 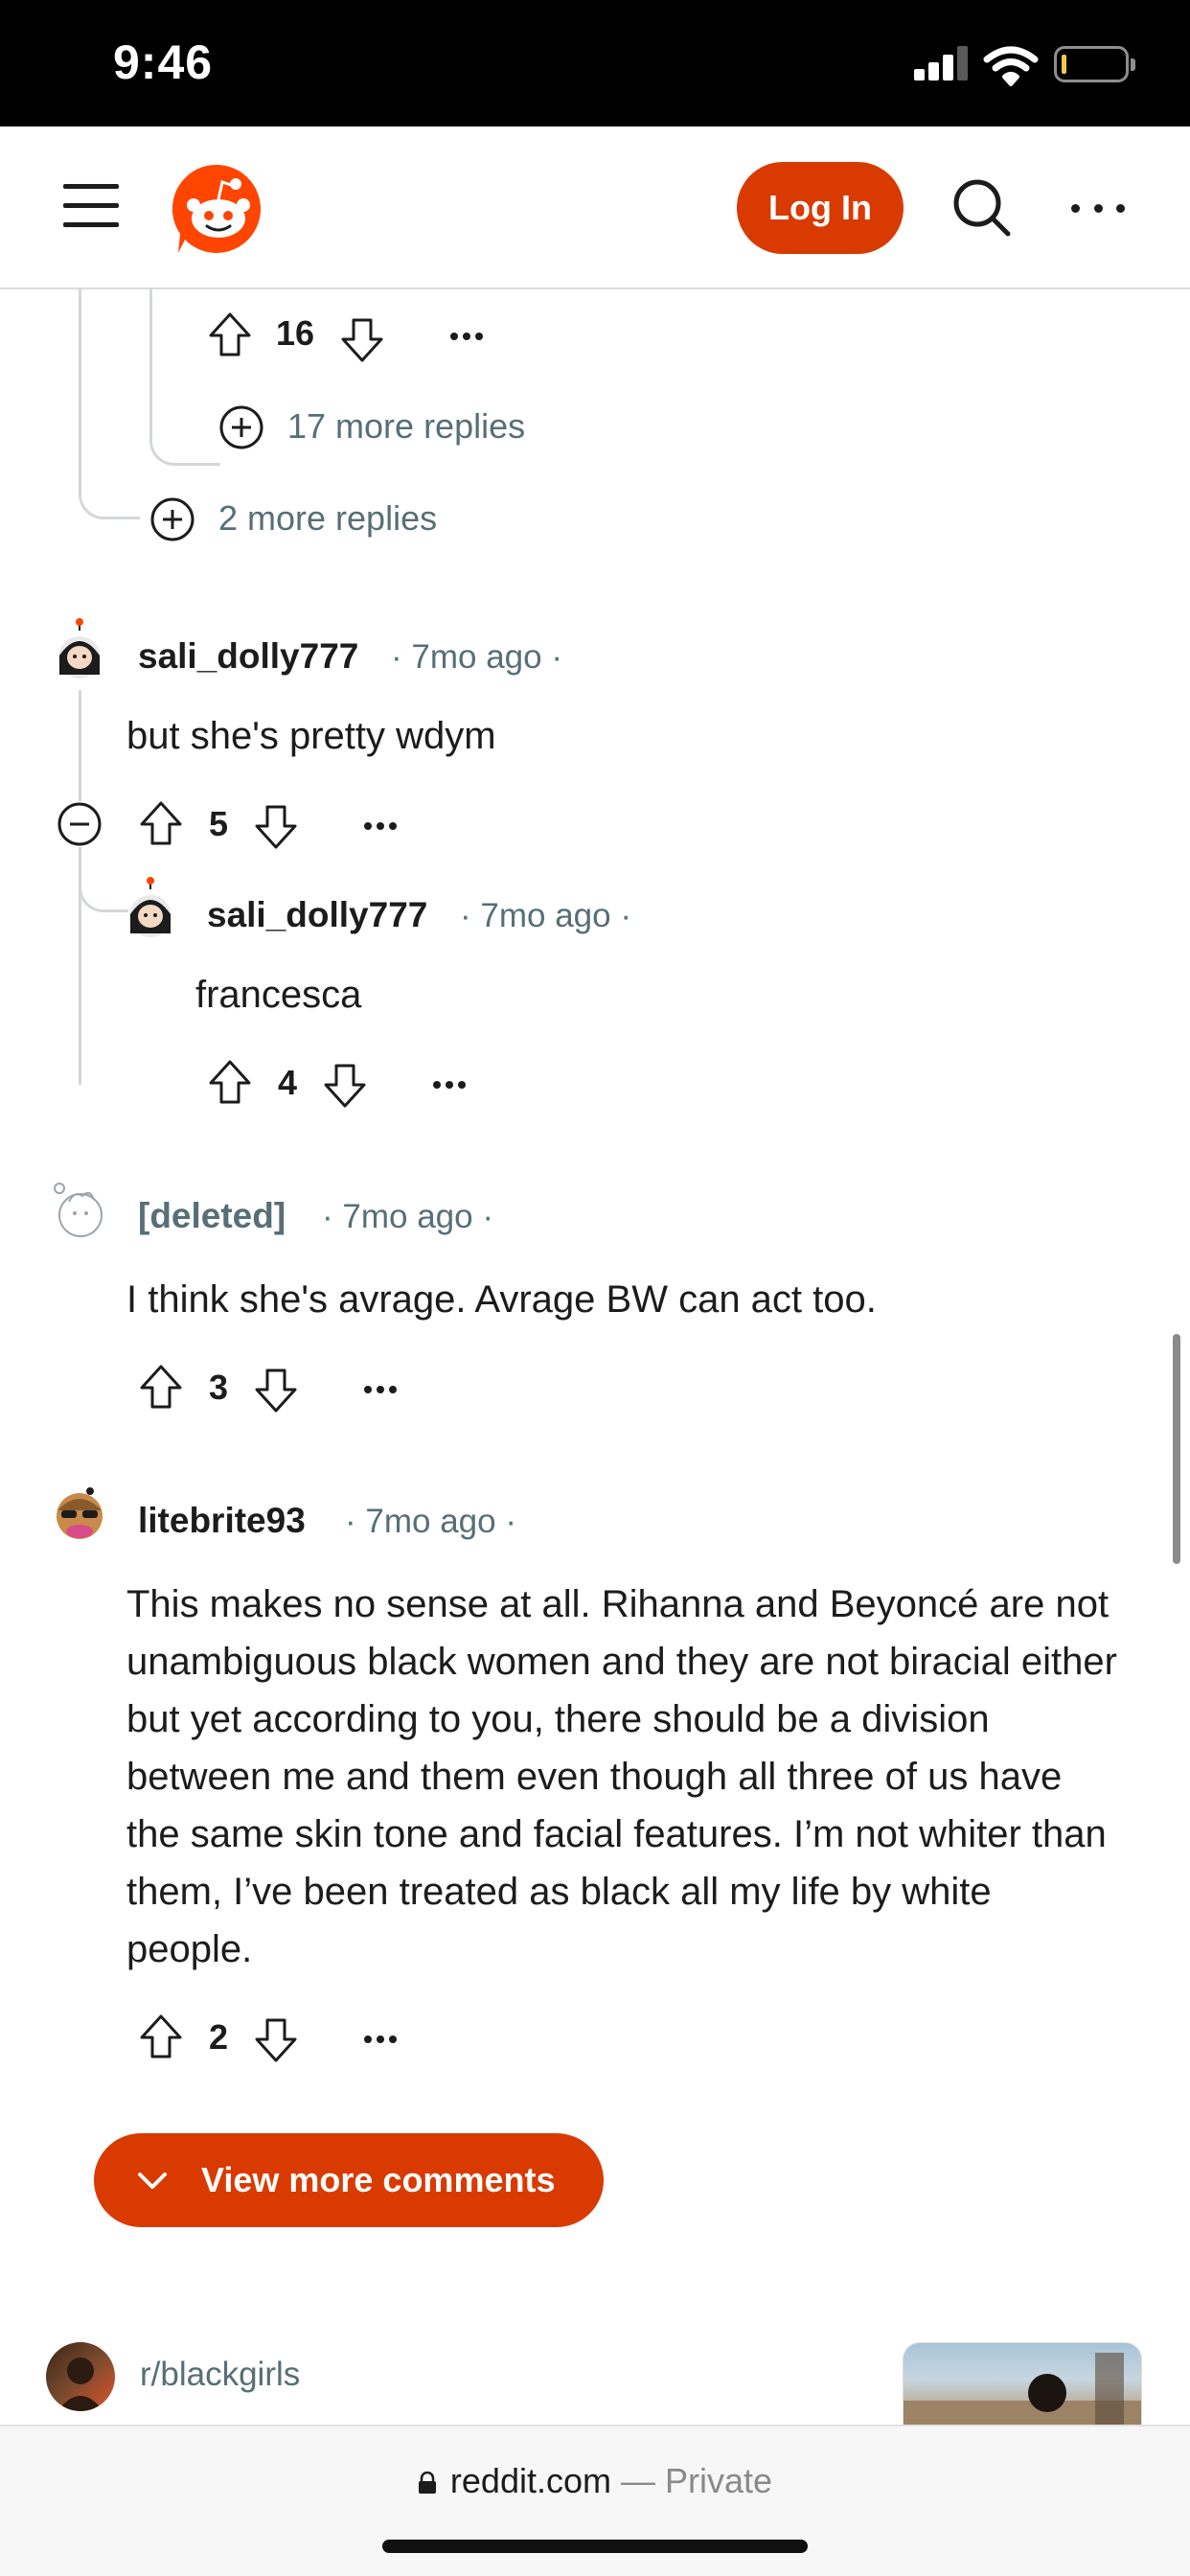 I want to click on thread-line, so click(x=109, y=404).